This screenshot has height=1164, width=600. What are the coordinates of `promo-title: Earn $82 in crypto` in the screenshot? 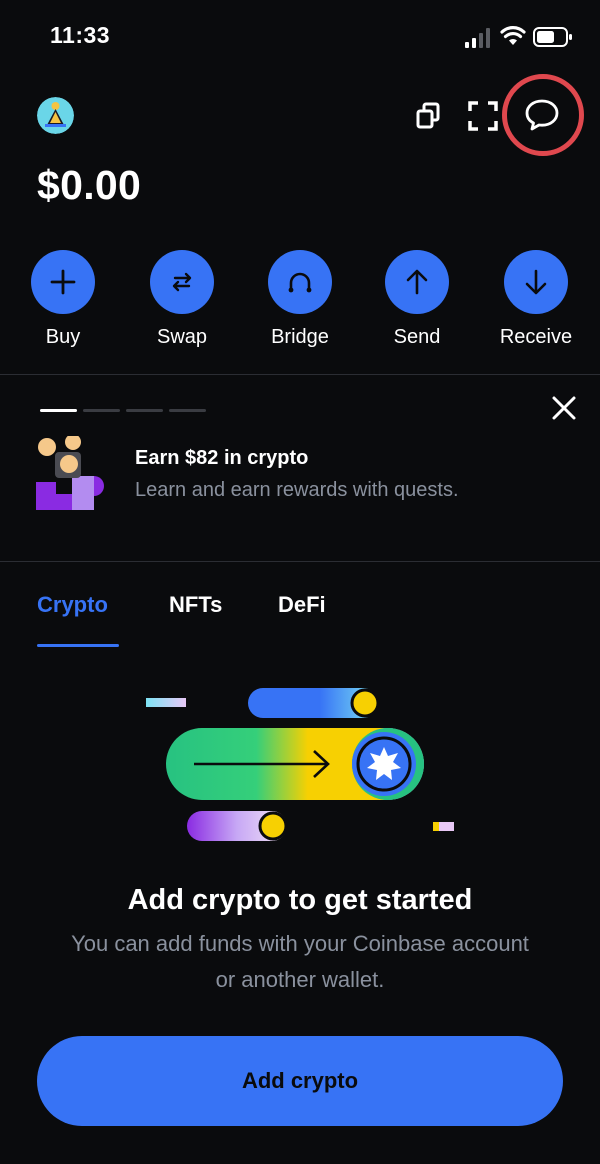 It's located at (222, 458).